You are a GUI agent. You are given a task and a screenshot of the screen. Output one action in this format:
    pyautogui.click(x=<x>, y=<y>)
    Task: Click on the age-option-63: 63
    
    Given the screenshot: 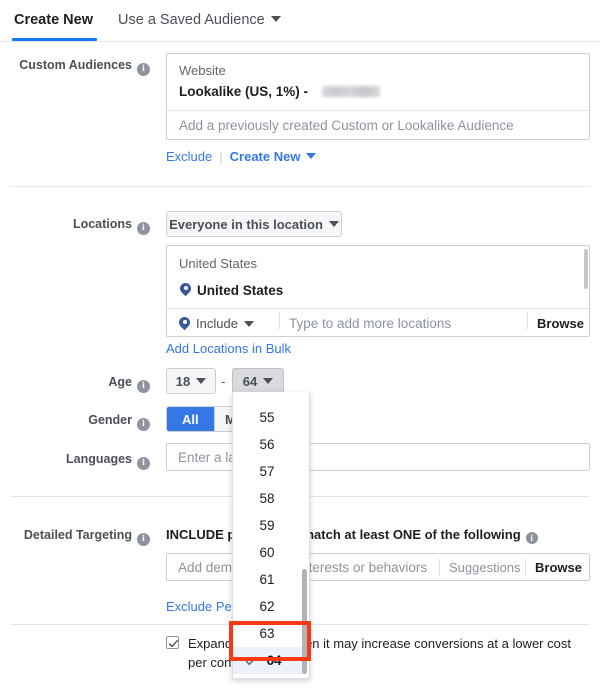 What is the action you would take?
    pyautogui.click(x=268, y=633)
    